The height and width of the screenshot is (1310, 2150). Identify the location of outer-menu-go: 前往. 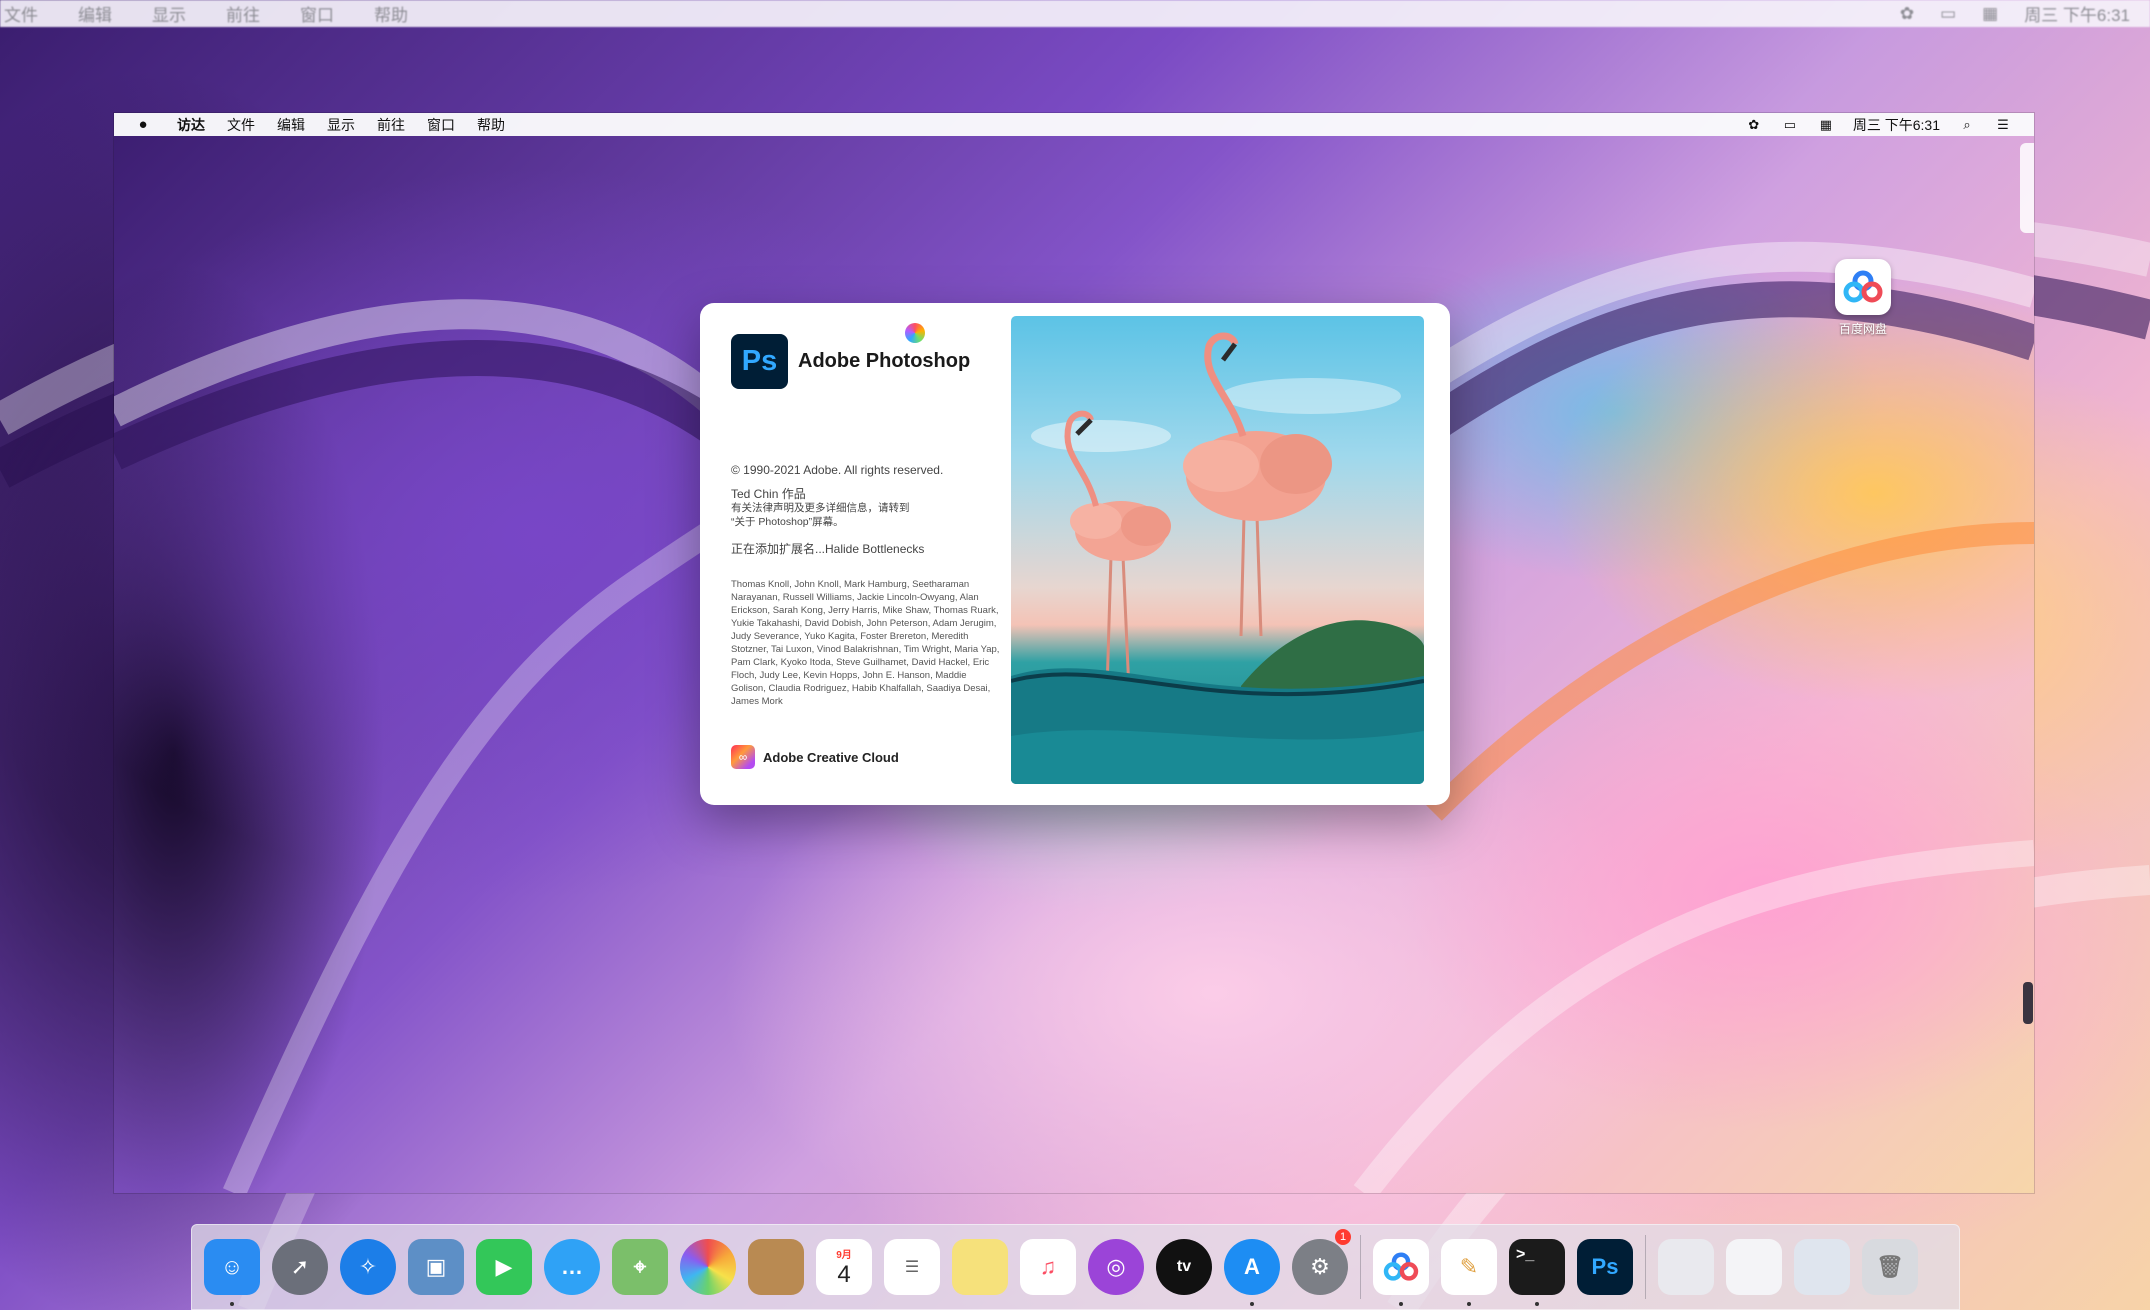
(243, 15).